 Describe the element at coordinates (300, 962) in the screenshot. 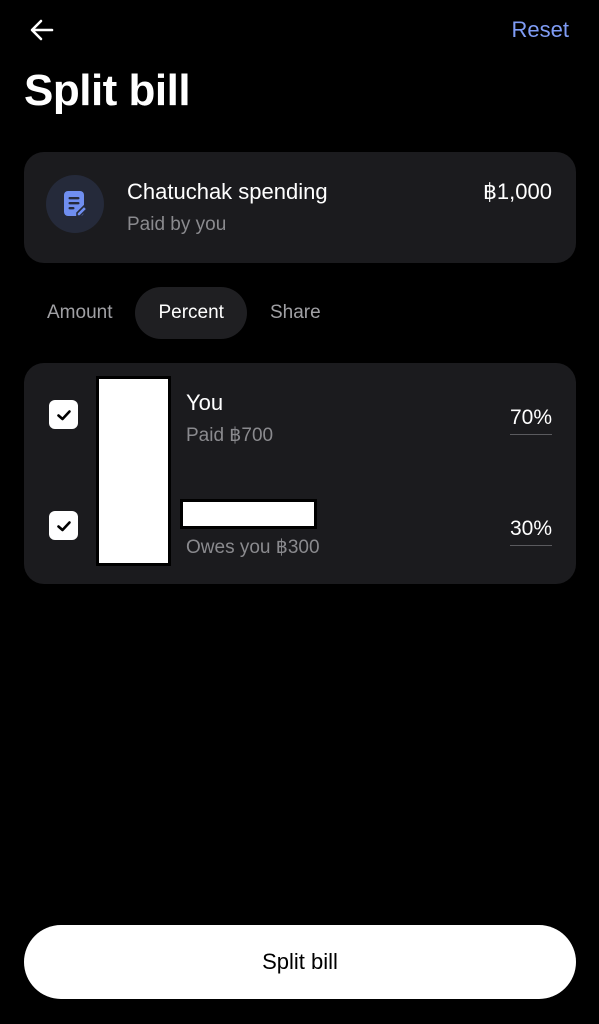

I see `split-bill-button: Split bill` at that location.